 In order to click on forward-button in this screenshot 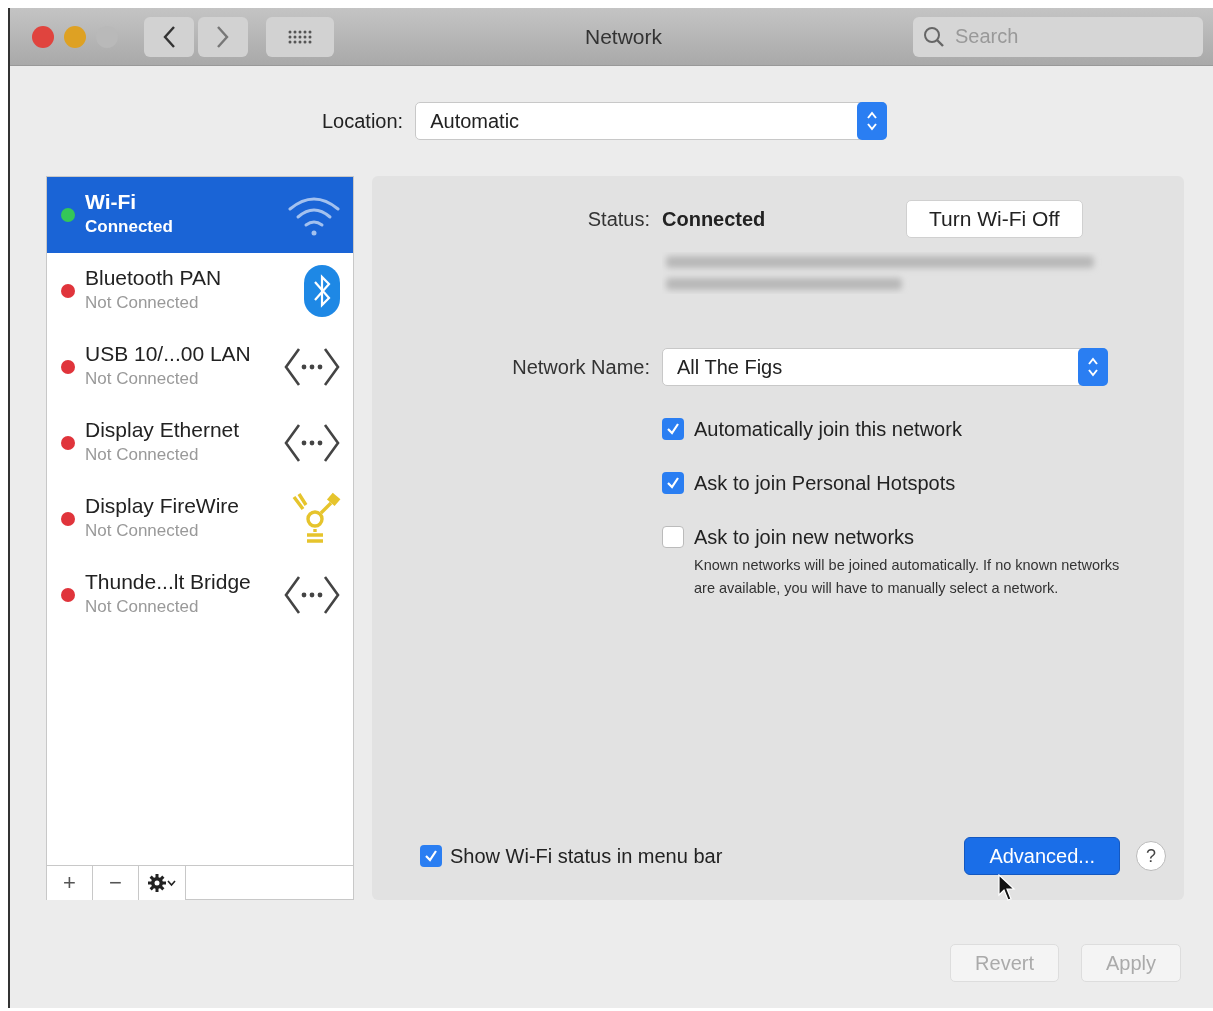, I will do `click(223, 36)`.